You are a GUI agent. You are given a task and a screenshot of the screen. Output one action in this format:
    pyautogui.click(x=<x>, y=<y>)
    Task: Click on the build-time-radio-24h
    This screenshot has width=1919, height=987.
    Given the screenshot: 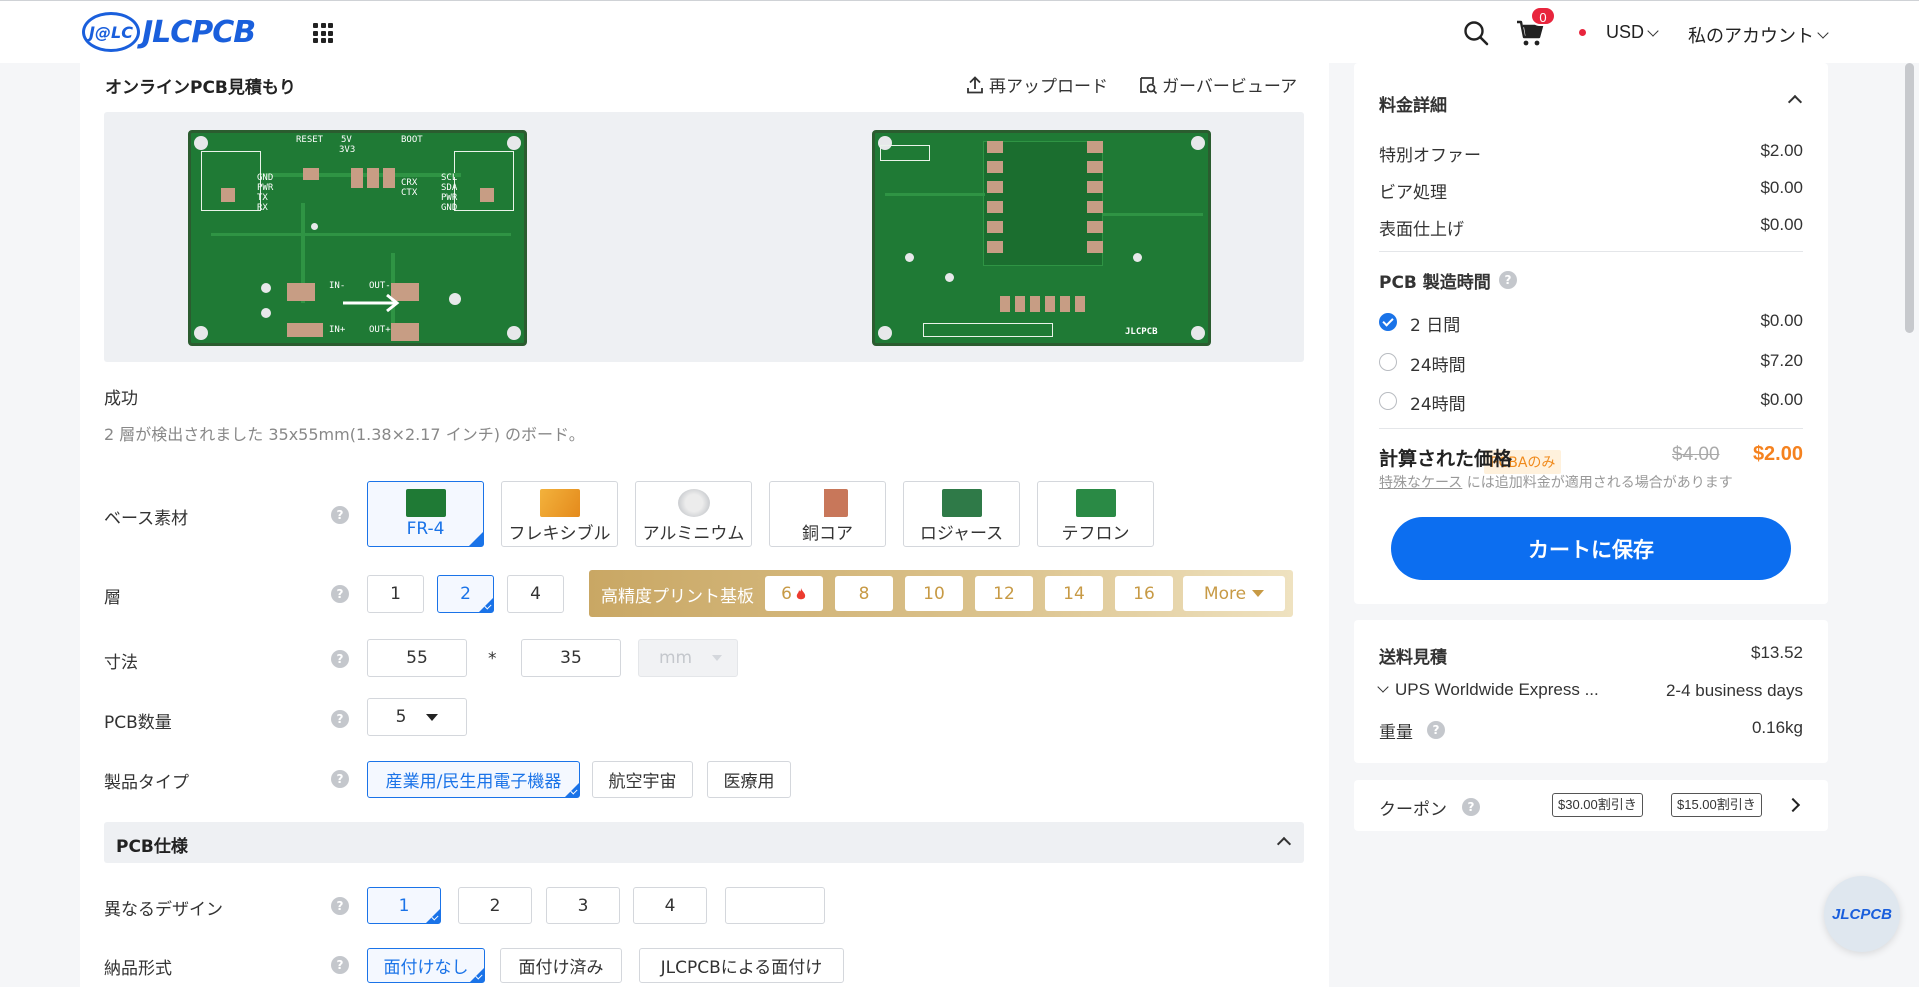 What is the action you would take?
    pyautogui.click(x=1388, y=362)
    